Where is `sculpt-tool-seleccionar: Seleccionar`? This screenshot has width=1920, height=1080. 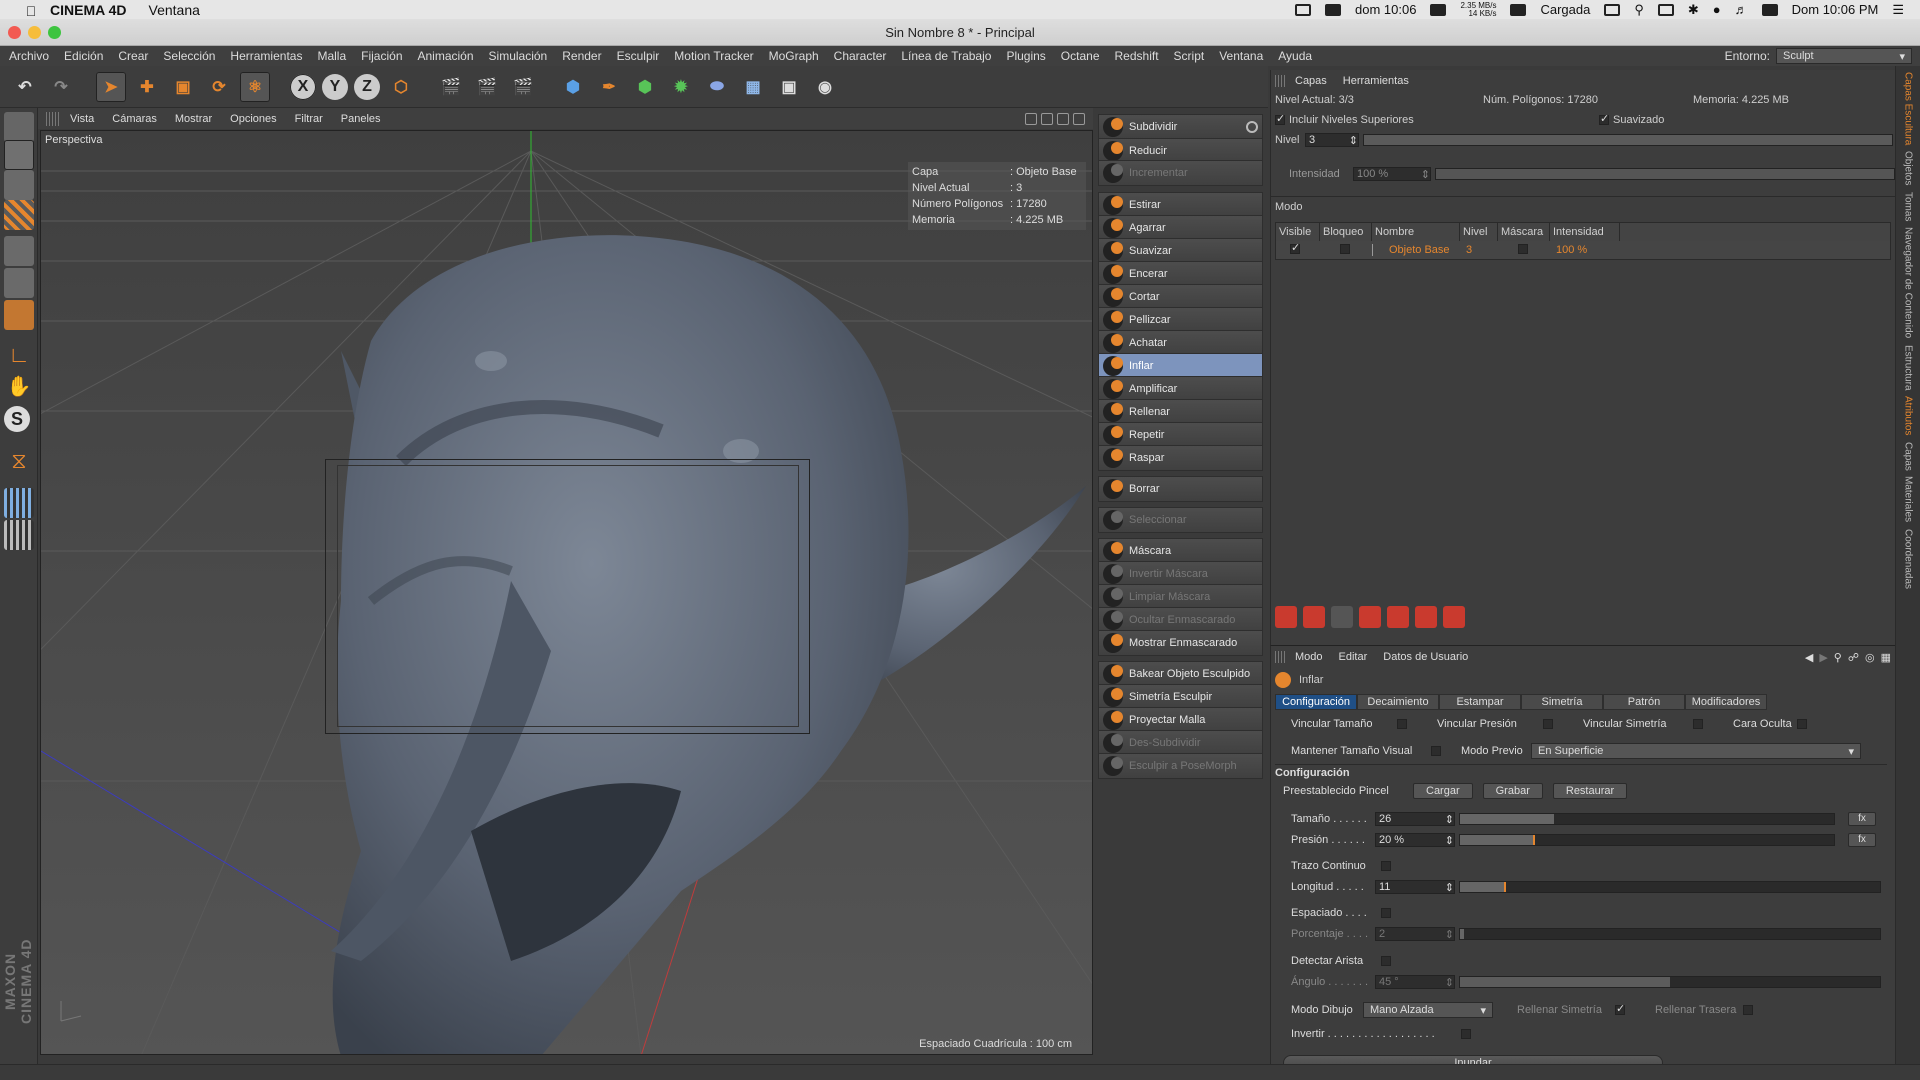 sculpt-tool-seleccionar: Seleccionar is located at coordinates (1180, 520).